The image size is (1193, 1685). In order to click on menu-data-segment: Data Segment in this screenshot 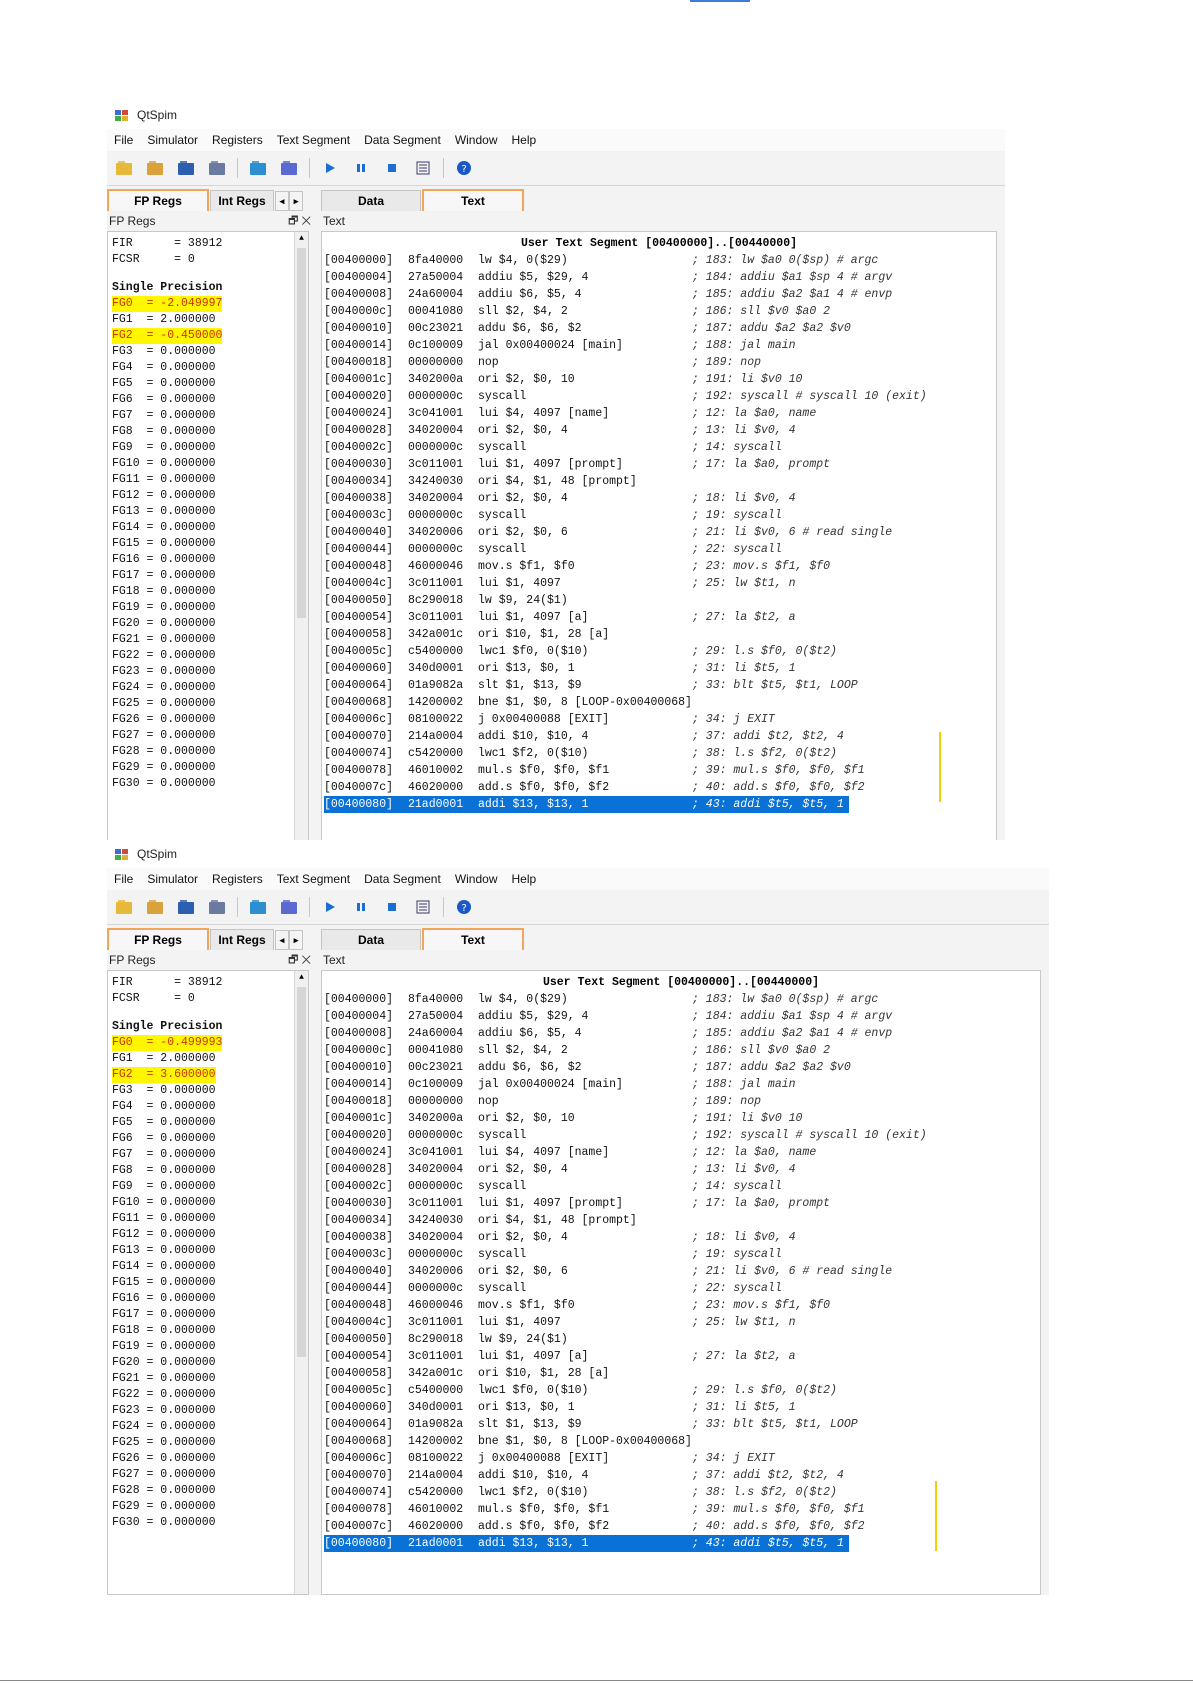, I will do `click(402, 879)`.